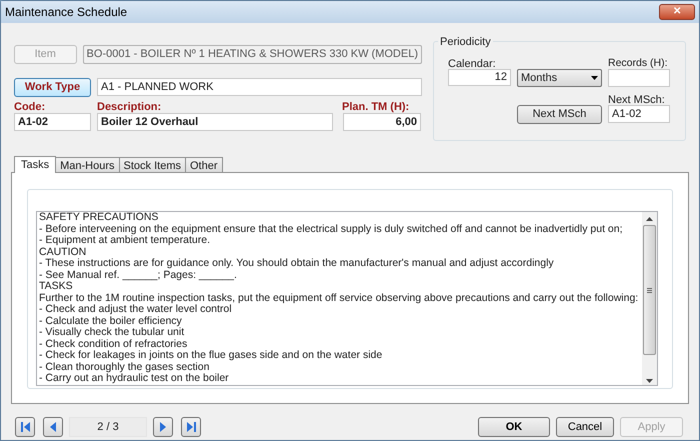 The height and width of the screenshot is (441, 700). I want to click on calendar-label: Calendar:, so click(472, 63).